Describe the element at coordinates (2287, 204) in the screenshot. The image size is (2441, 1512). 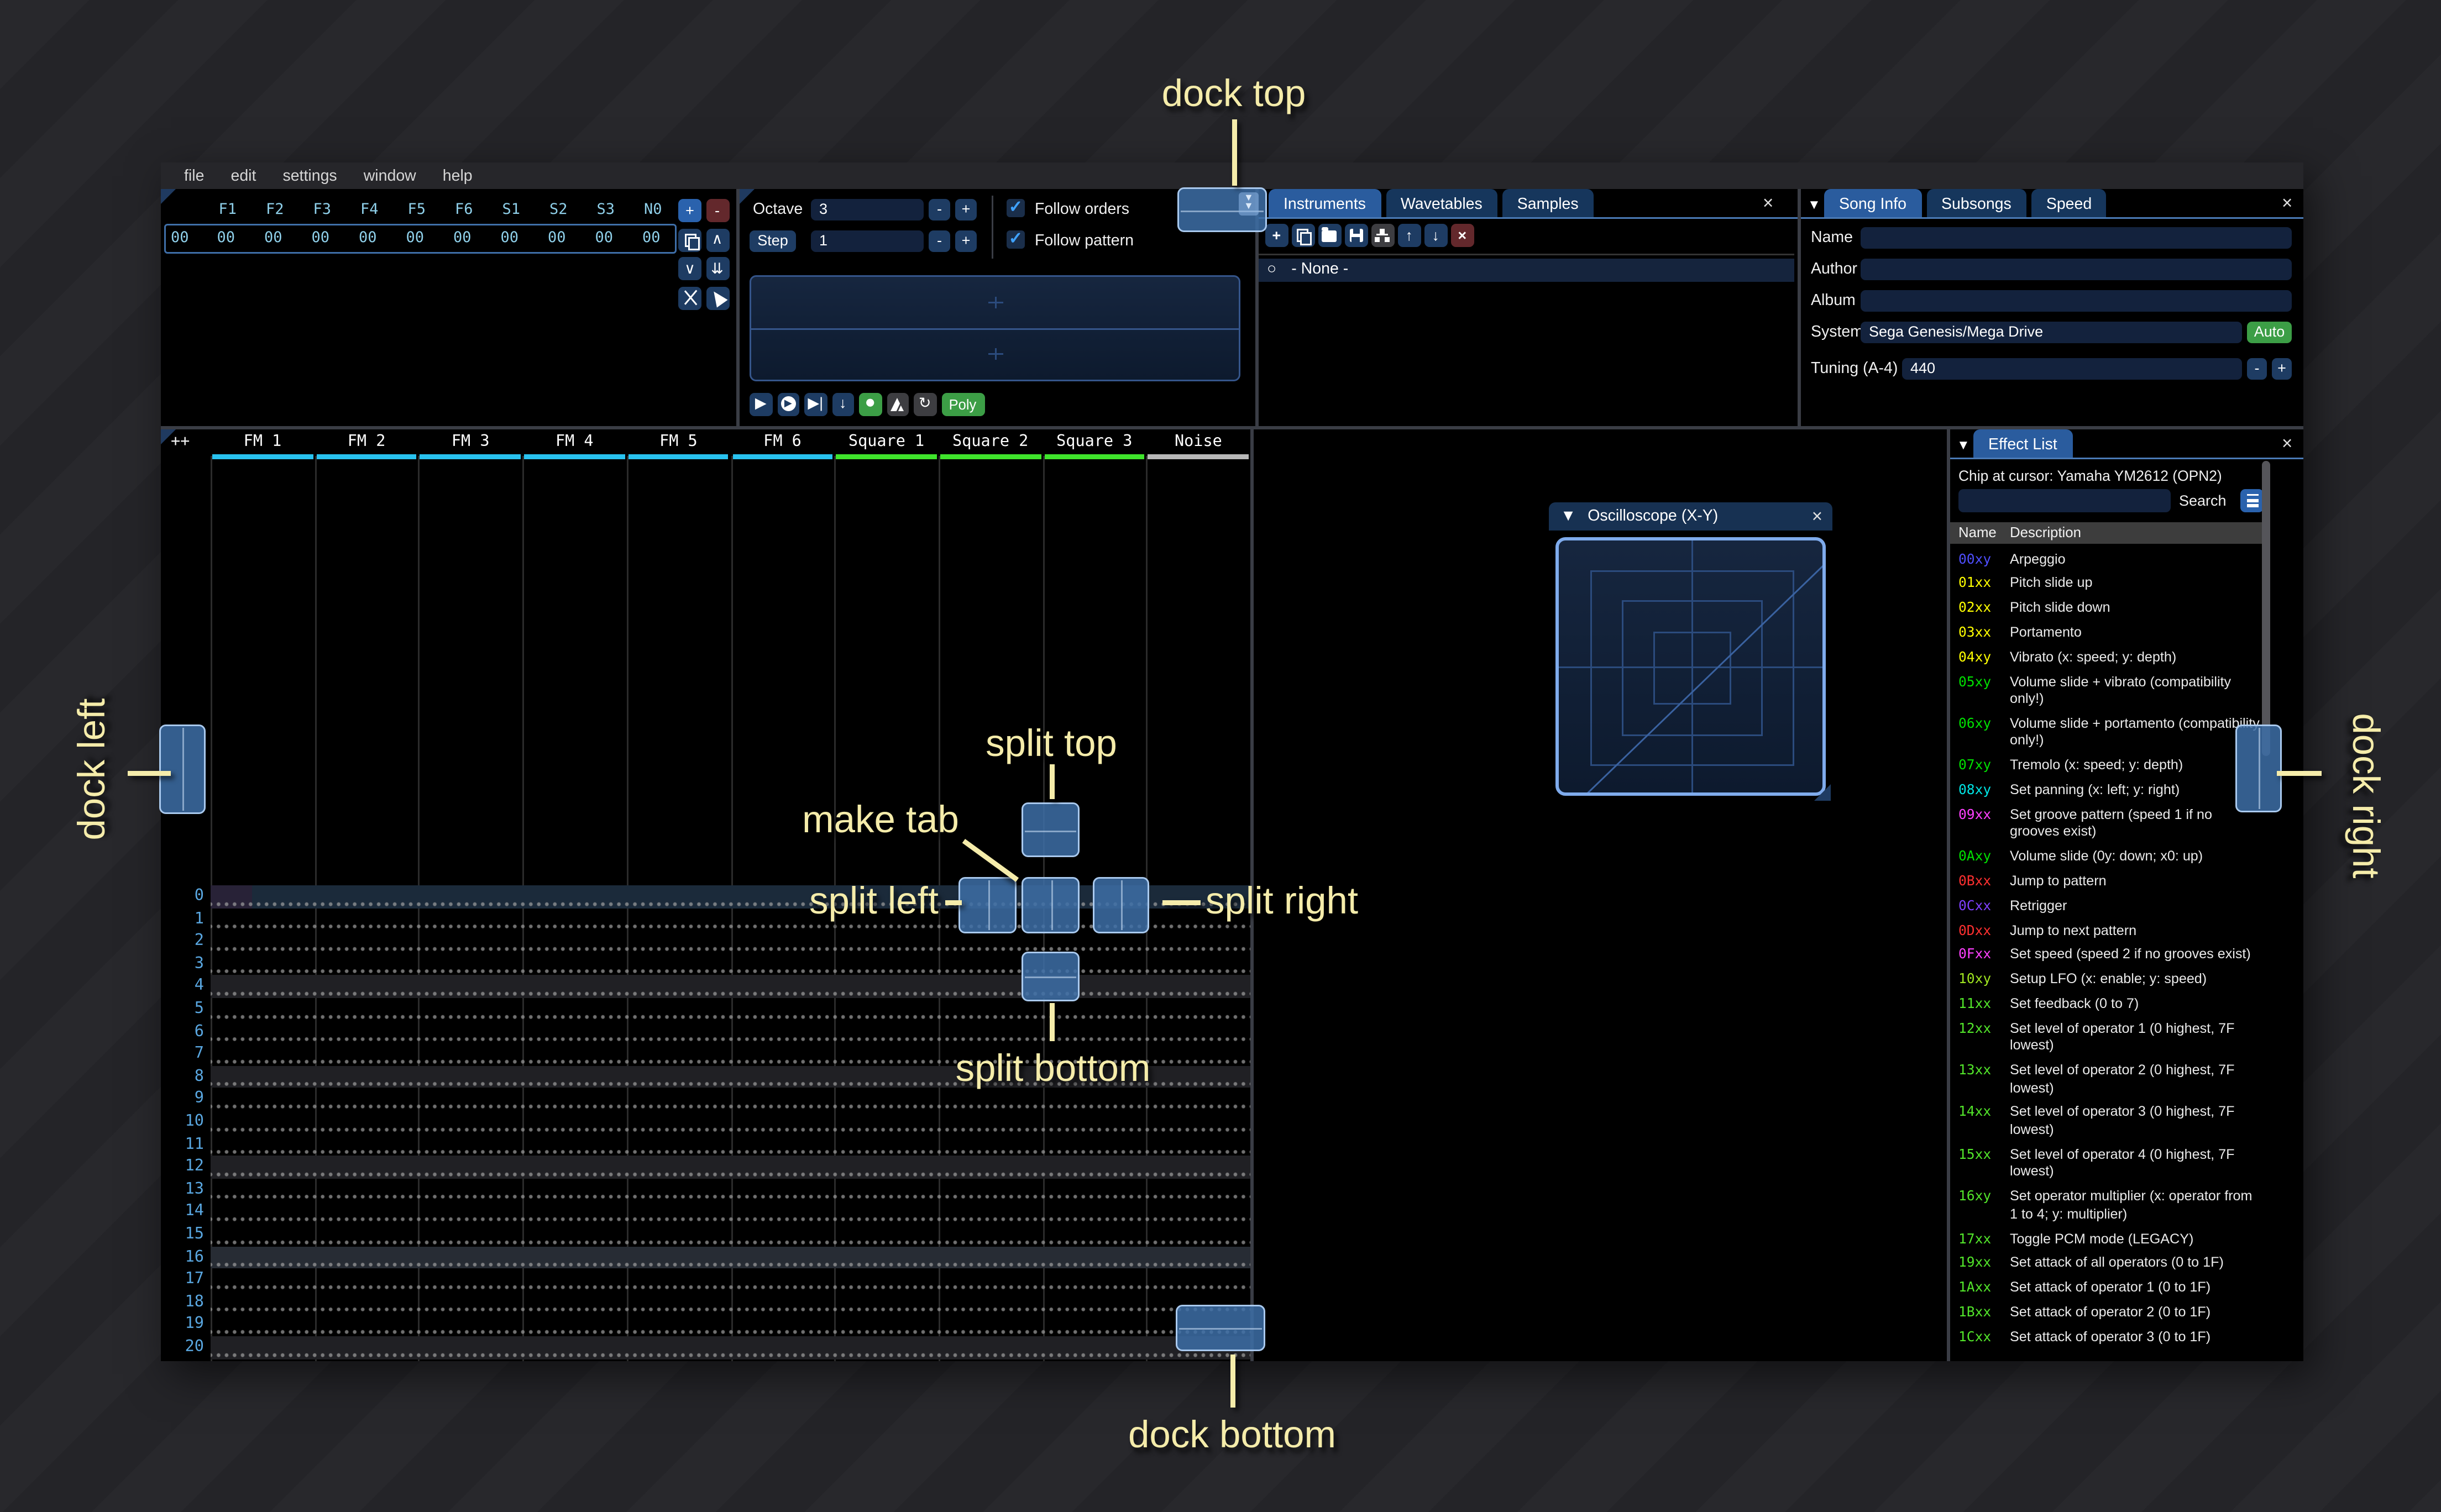
I see `songinfo-close-icon: ×` at that location.